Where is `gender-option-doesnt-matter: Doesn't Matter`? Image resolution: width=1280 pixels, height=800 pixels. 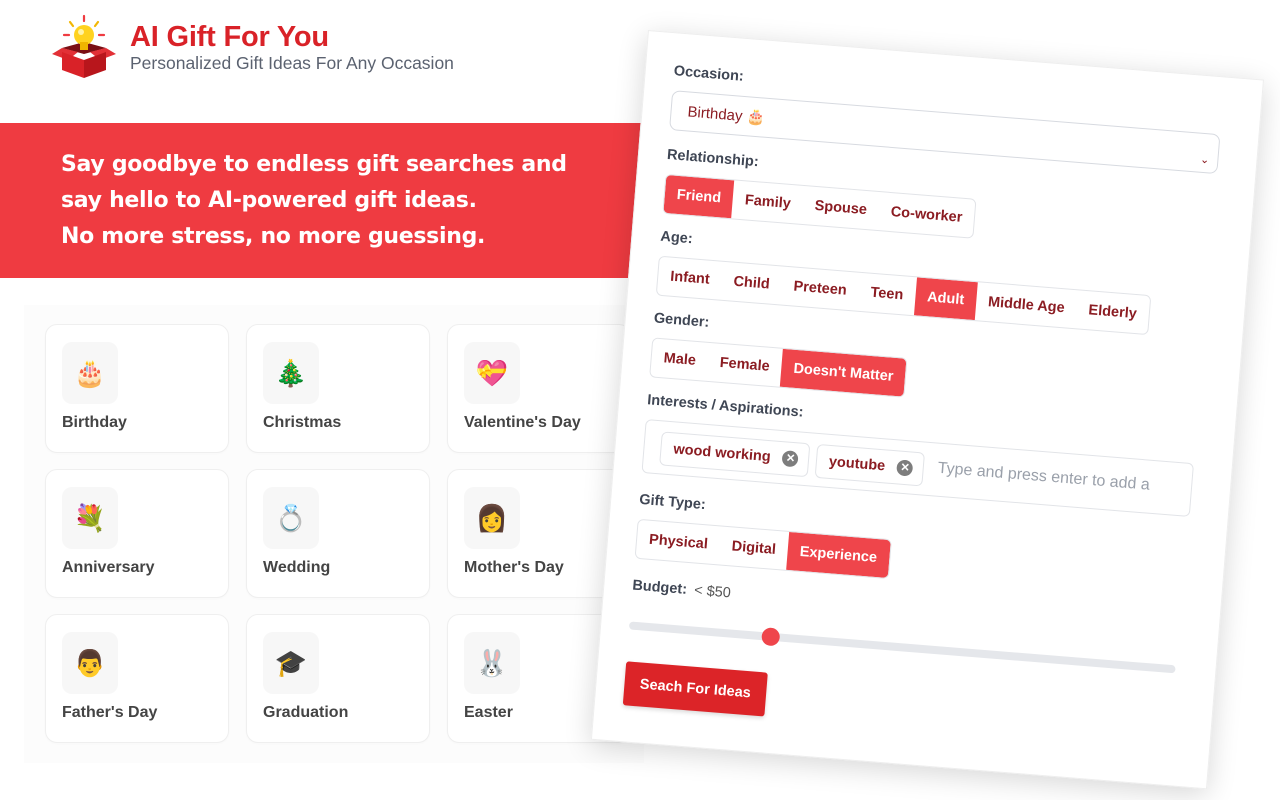 gender-option-doesnt-matter: Doesn't Matter is located at coordinates (843, 372).